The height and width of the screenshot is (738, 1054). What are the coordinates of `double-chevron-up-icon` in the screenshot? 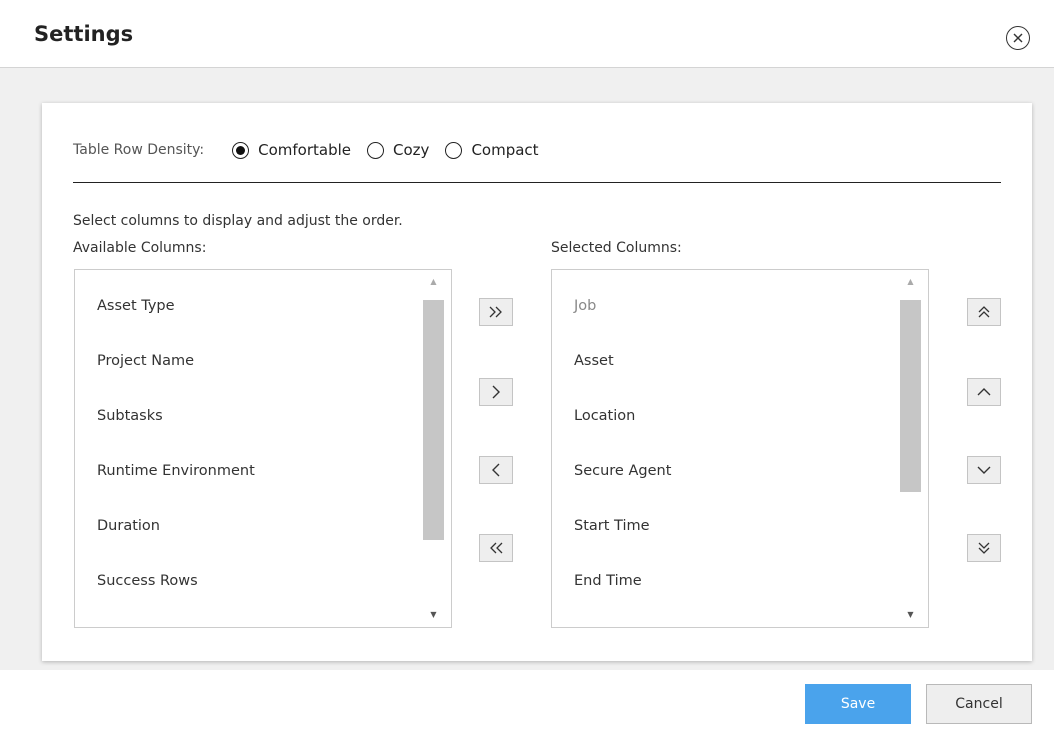 It's located at (984, 312).